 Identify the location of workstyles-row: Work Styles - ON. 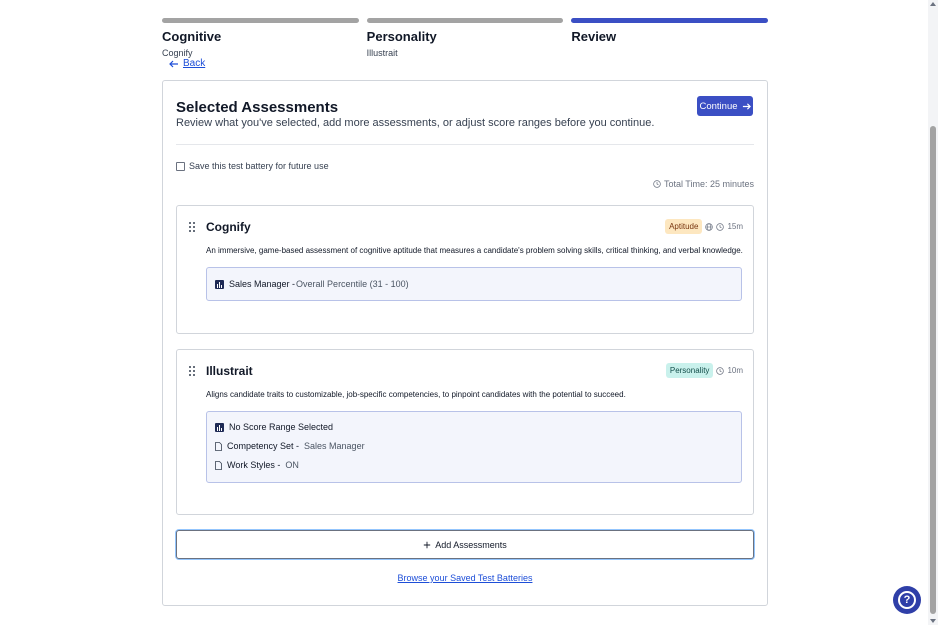
(257, 465).